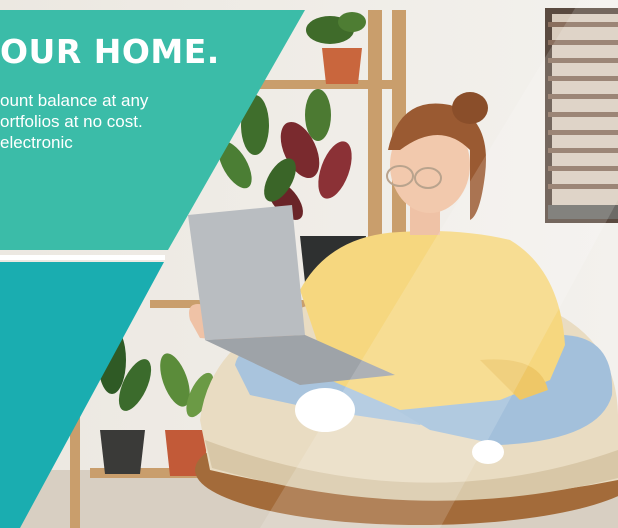 Image resolution: width=618 pixels, height=528 pixels. What do you see at coordinates (36, 142) in the screenshot?
I see `body-line: electronic` at bounding box center [36, 142].